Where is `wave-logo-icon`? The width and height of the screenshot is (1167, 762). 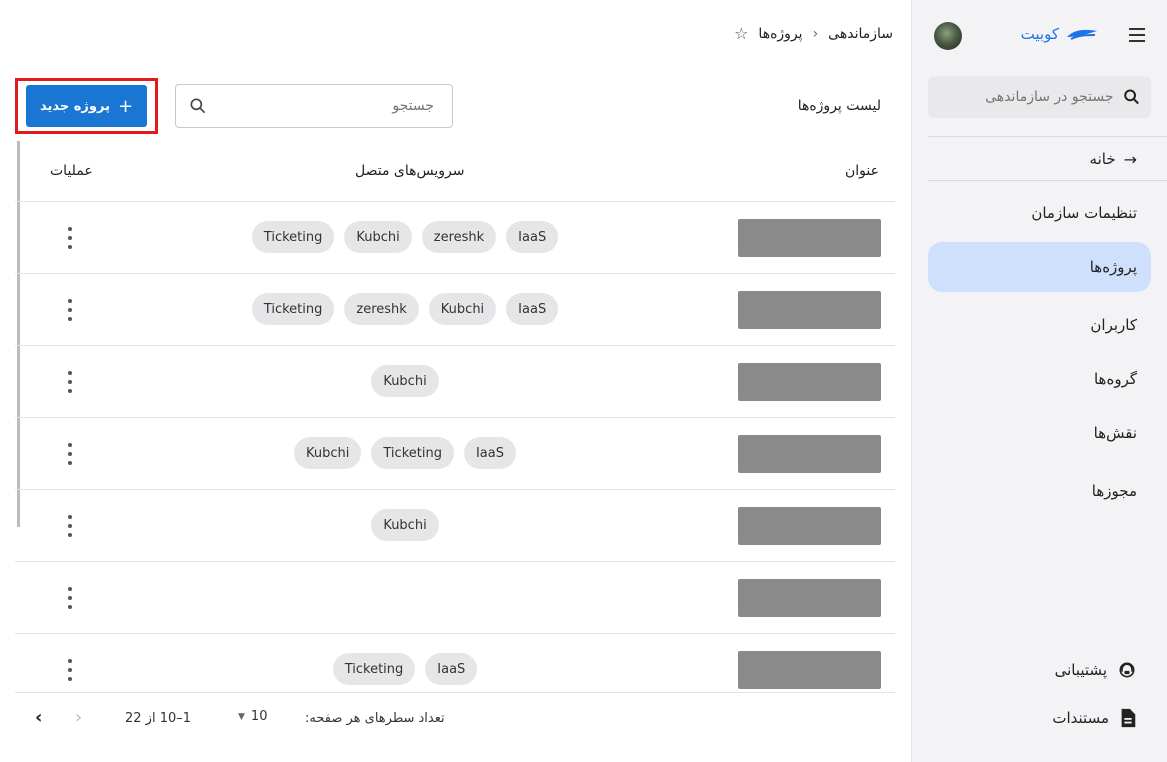
wave-logo-icon is located at coordinates (1082, 34).